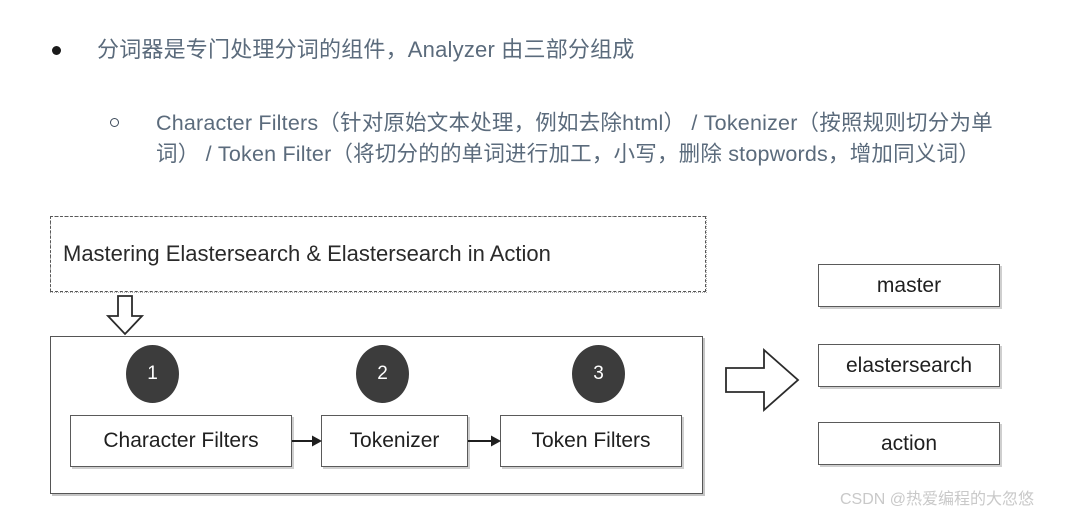 The width and height of the screenshot is (1092, 512). I want to click on stage-box-tokenizer-label: Tokenizer, so click(394, 440).